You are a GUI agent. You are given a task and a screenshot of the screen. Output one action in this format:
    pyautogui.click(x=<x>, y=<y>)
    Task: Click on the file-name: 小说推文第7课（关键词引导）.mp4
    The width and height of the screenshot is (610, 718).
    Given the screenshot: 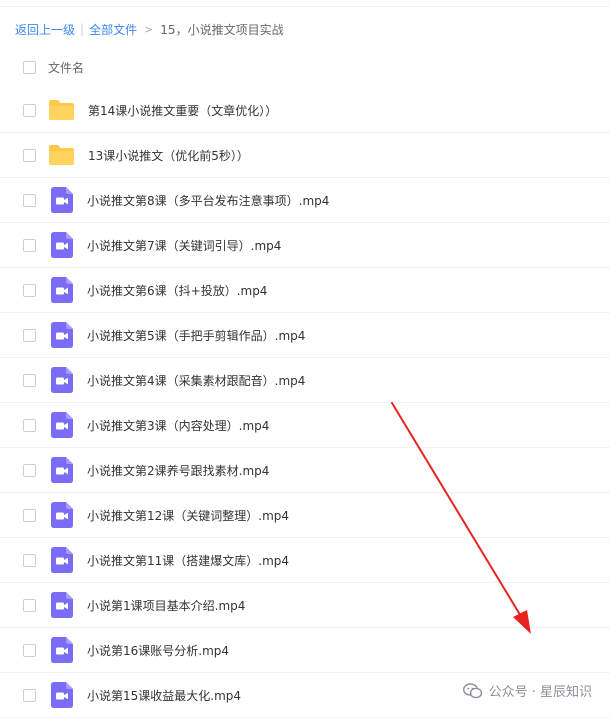 What is the action you would take?
    pyautogui.click(x=184, y=245)
    